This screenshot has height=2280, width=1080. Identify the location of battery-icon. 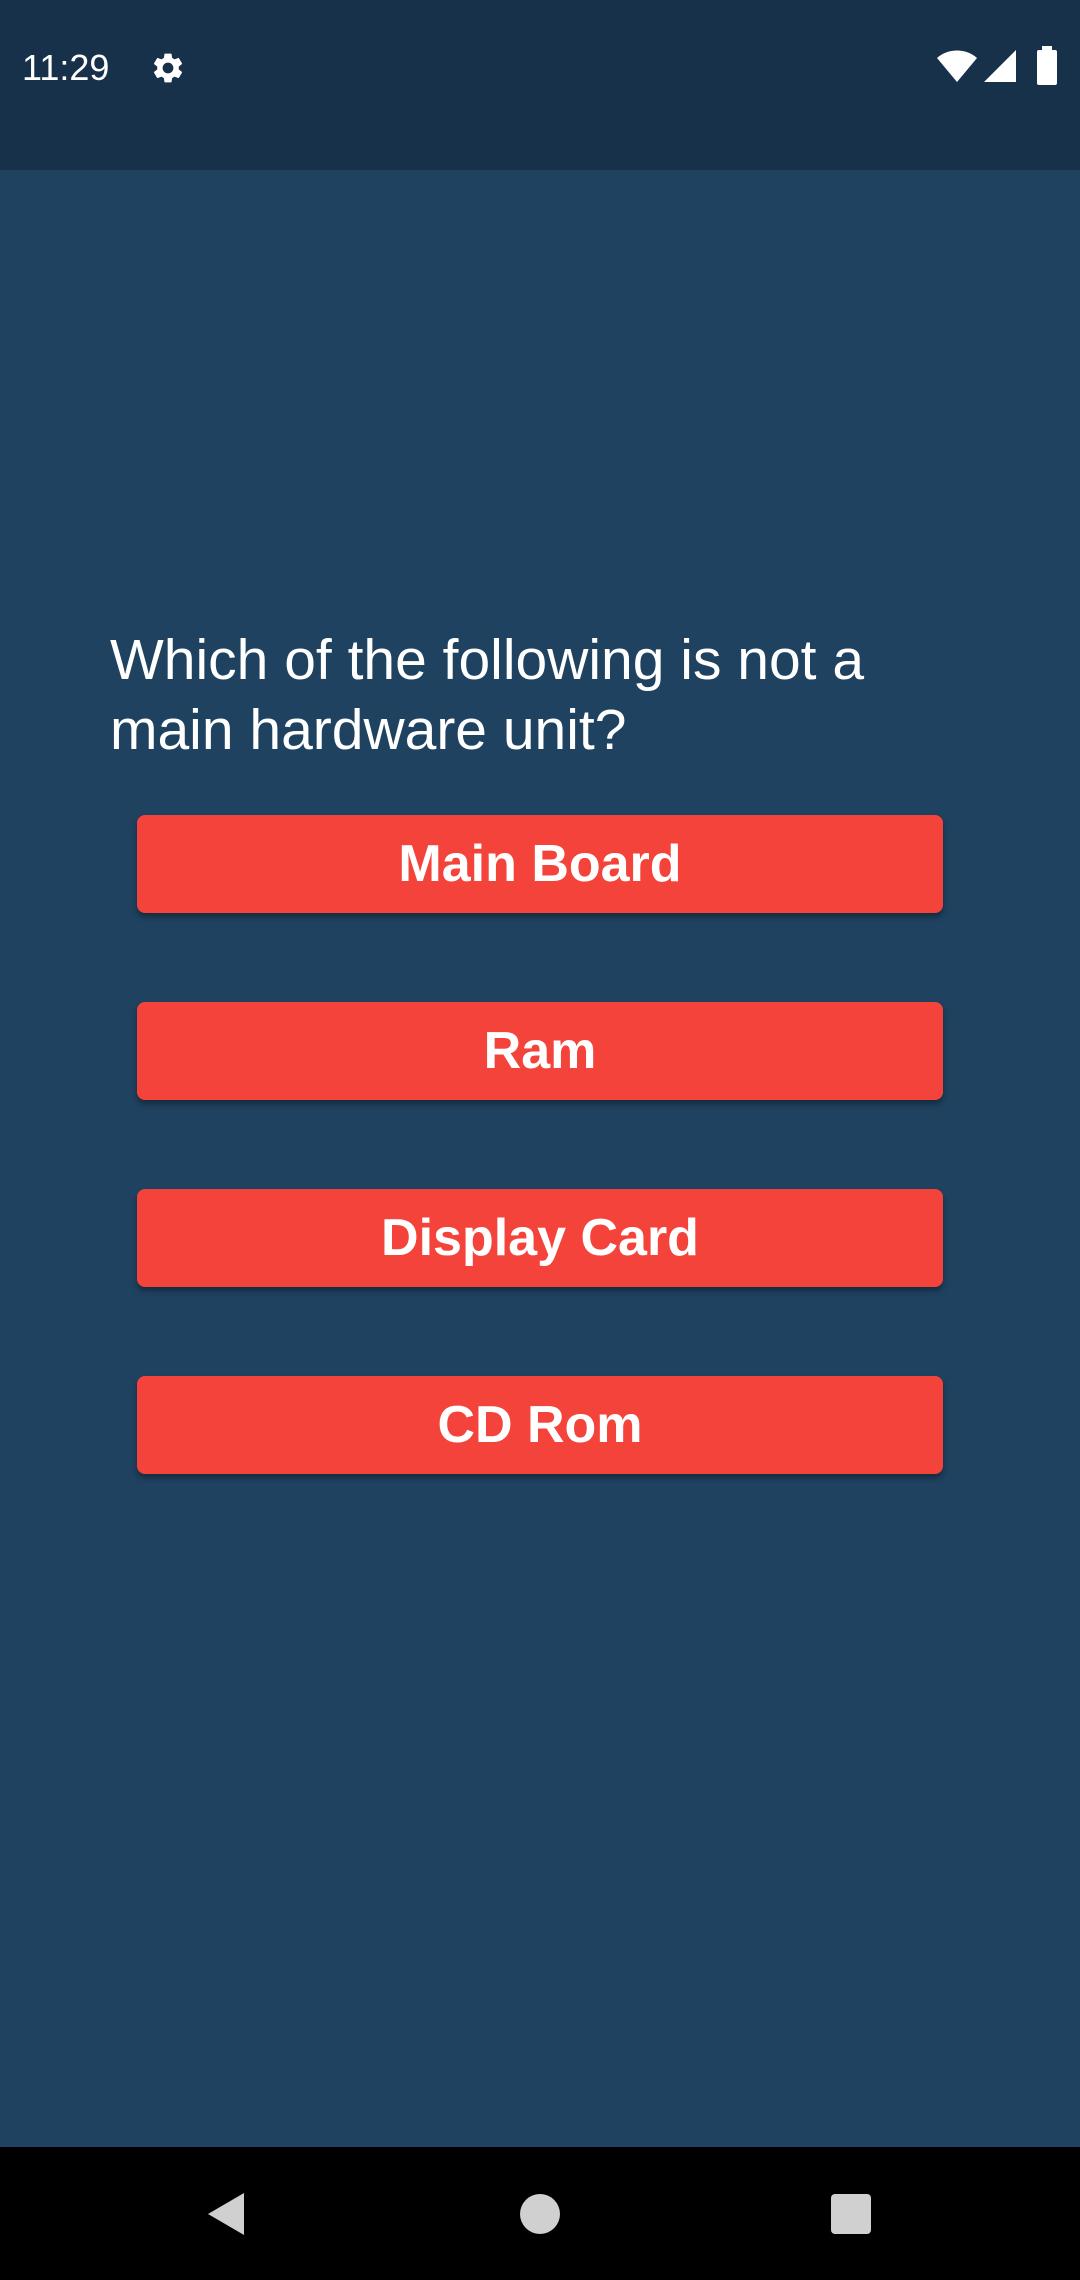
(1047, 66).